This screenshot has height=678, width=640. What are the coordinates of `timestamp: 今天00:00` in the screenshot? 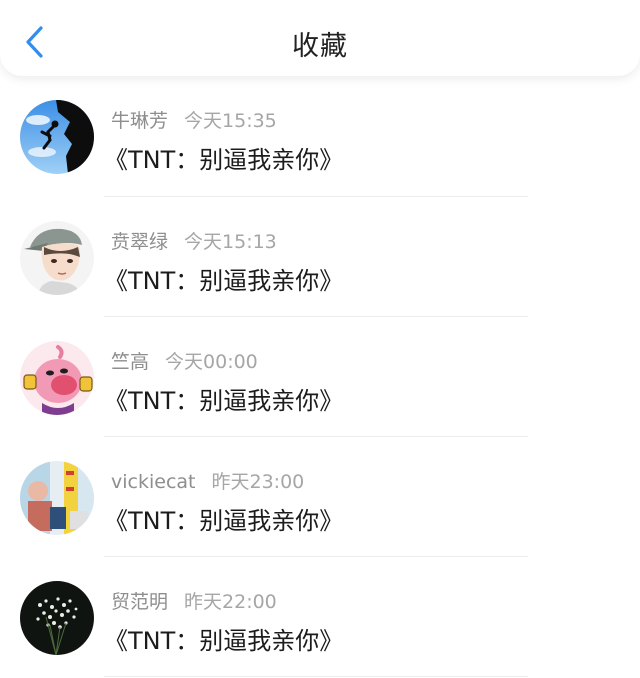 It's located at (211, 362).